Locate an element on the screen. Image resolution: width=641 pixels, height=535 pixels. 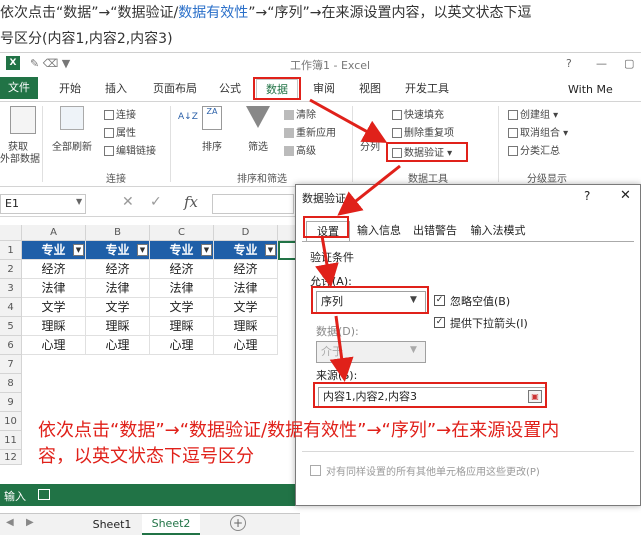
arrow-to-data-validation is located at coordinates (348, 120).